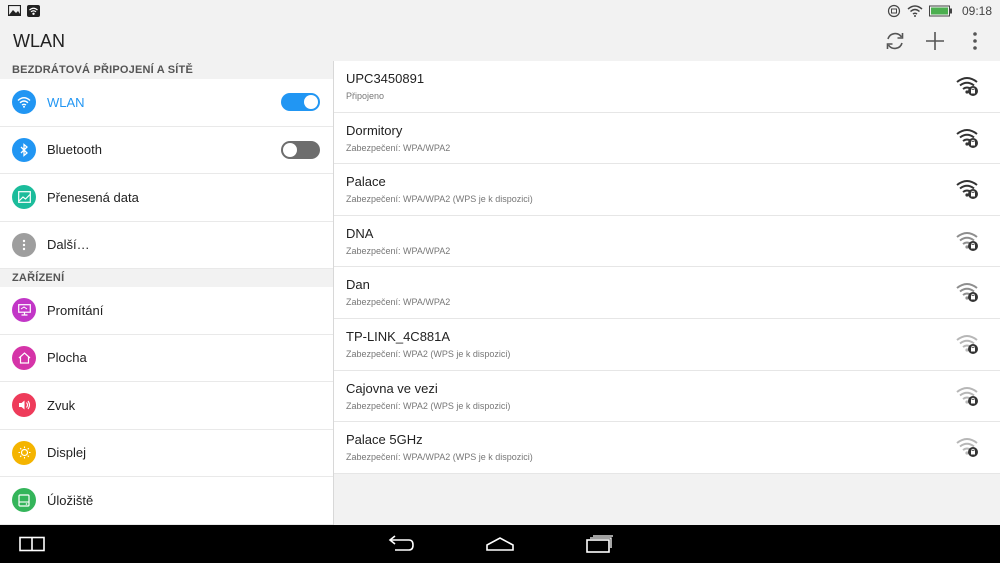 The image size is (1000, 563). Describe the element at coordinates (976, 10) in the screenshot. I see `clock: 09:18` at that location.